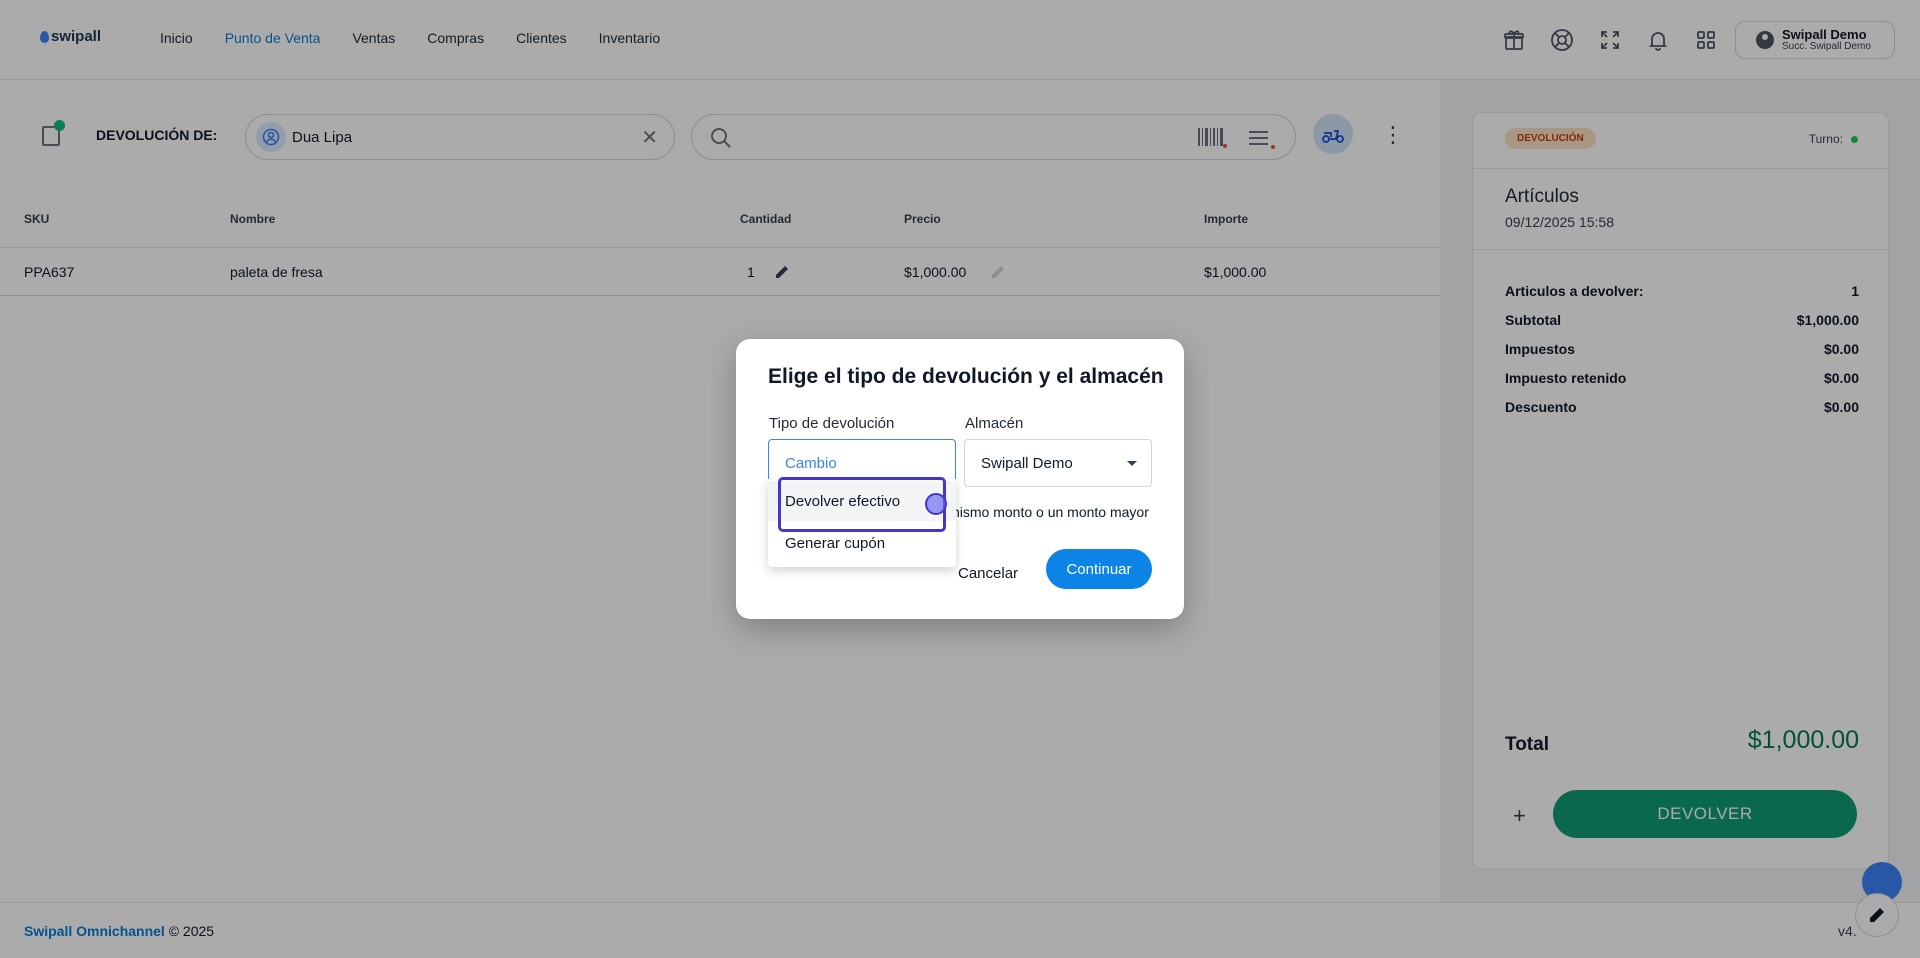  I want to click on warehouse-select: Swipall Demo, so click(1058, 463).